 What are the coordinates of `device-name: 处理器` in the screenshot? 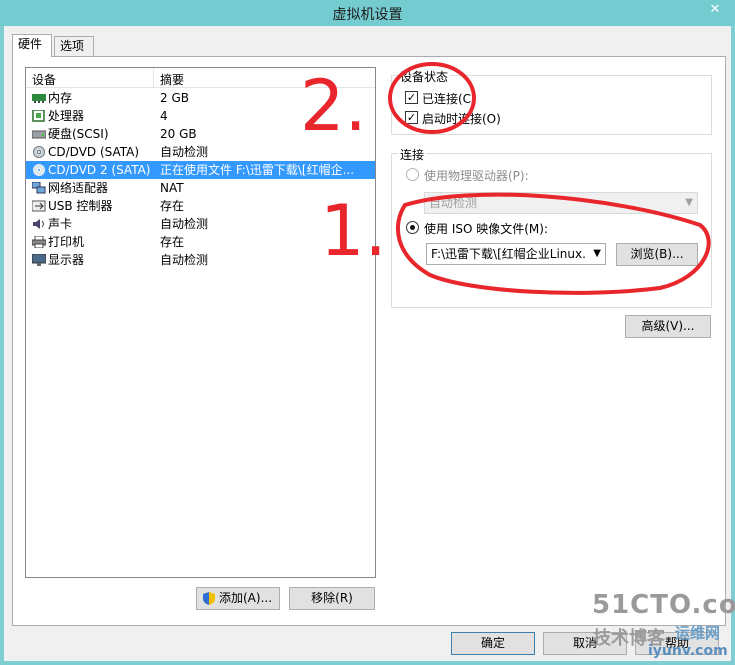 It's located at (66, 116).